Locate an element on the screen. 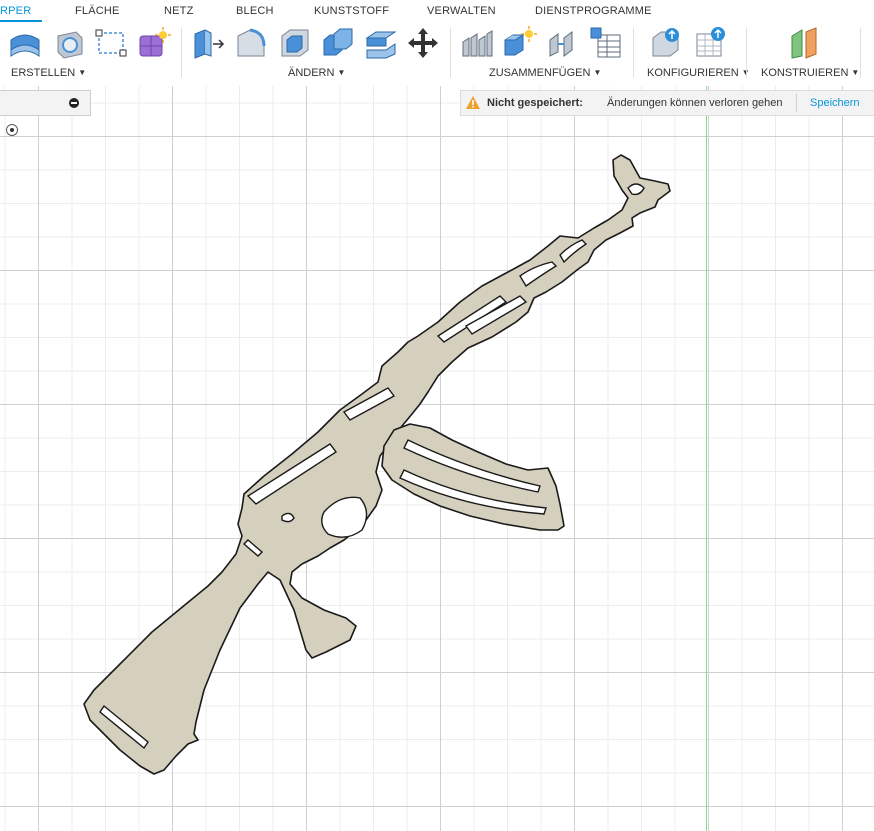  cutout-pin is located at coordinates (288, 517).